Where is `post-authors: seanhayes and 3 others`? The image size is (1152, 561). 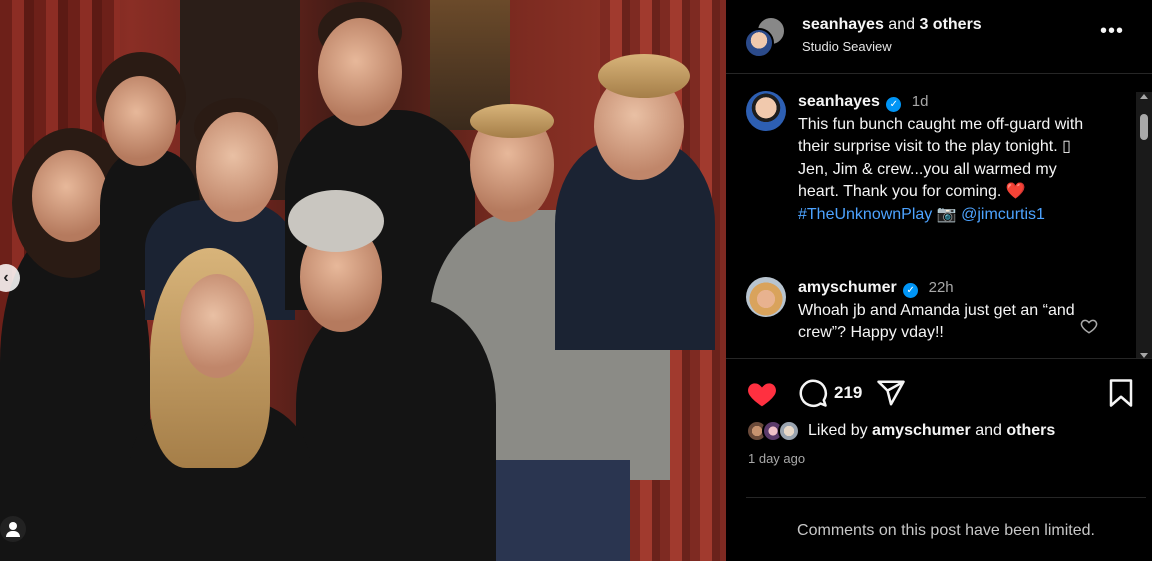 post-authors: seanhayes and 3 others is located at coordinates (892, 25).